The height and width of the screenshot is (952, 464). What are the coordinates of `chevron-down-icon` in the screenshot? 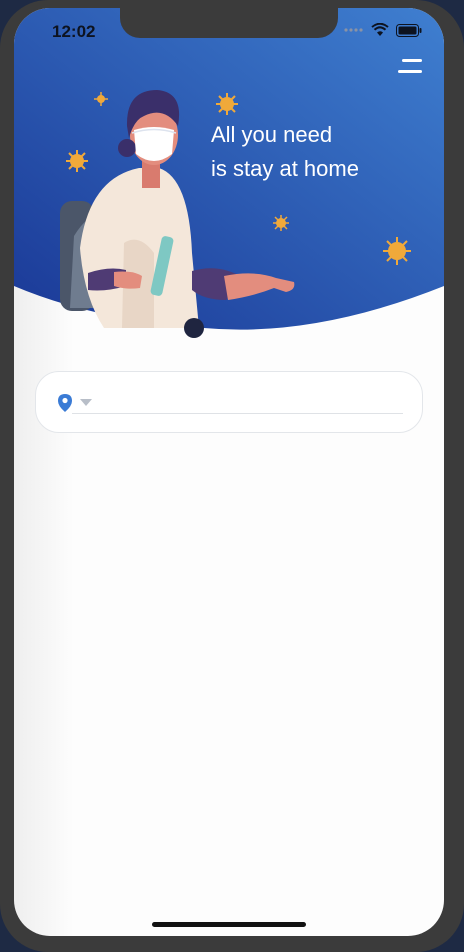 It's located at (86, 403).